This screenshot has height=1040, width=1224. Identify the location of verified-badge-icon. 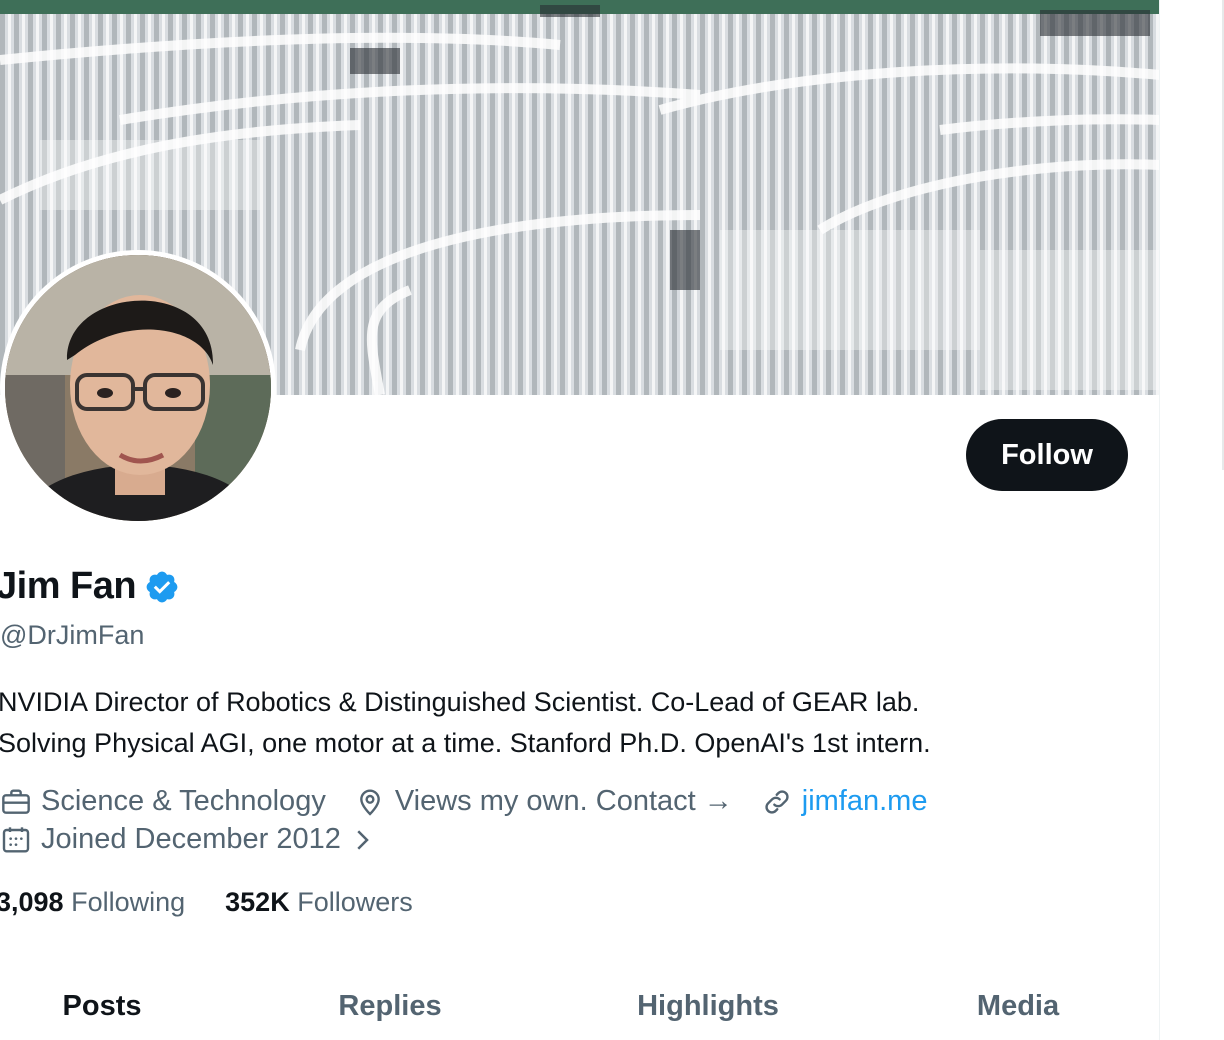
(162, 587).